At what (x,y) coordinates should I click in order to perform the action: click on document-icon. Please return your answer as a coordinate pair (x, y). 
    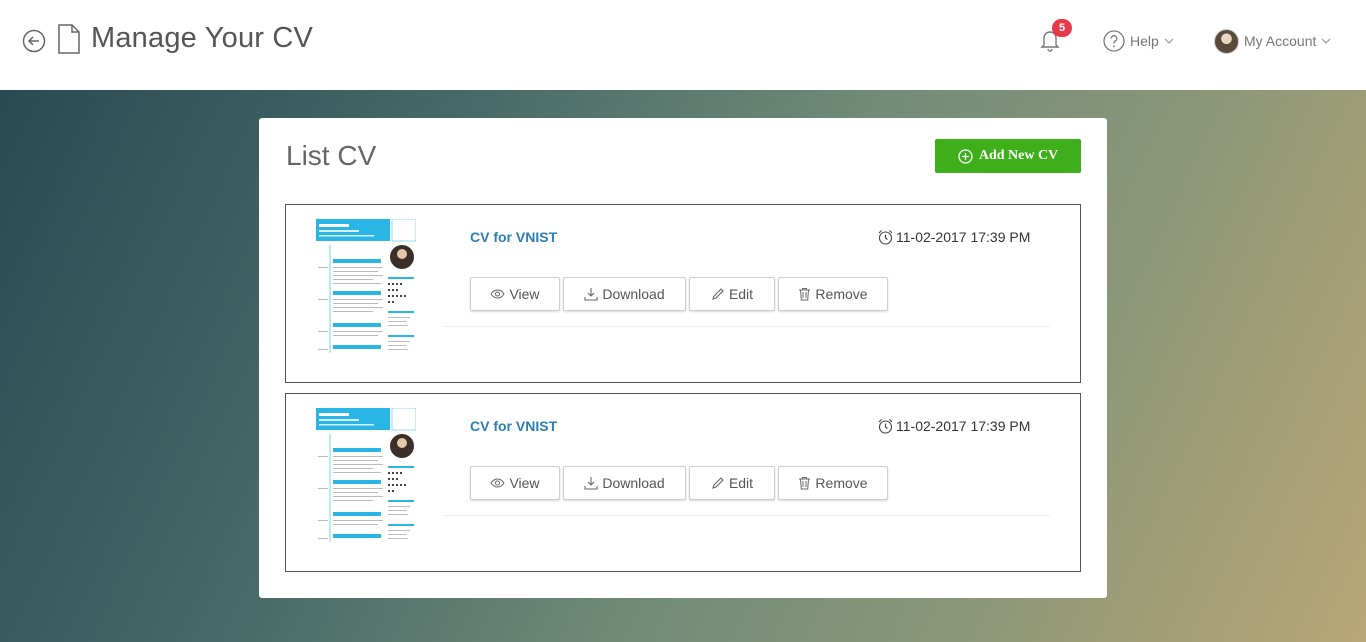
    Looking at the image, I should click on (69, 39).